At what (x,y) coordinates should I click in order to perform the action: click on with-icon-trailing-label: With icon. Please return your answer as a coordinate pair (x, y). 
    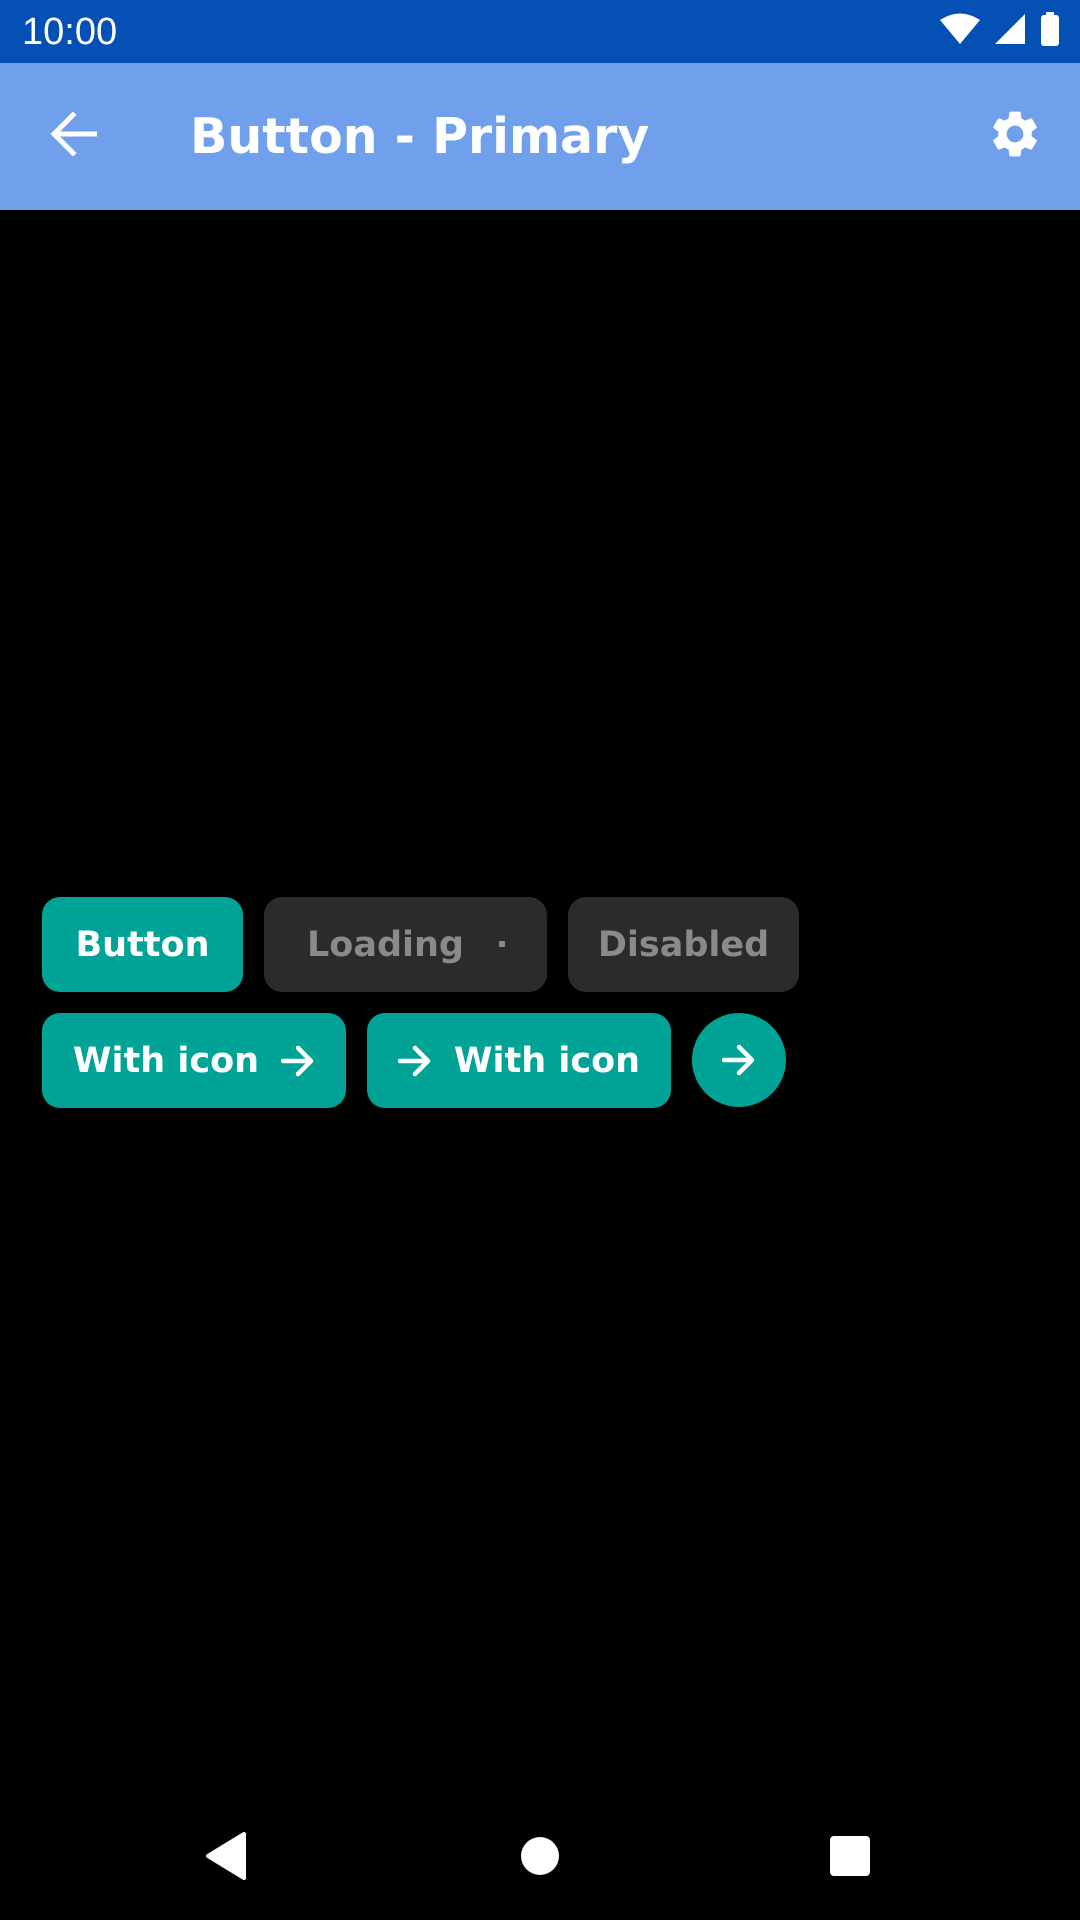
    Looking at the image, I should click on (166, 1060).